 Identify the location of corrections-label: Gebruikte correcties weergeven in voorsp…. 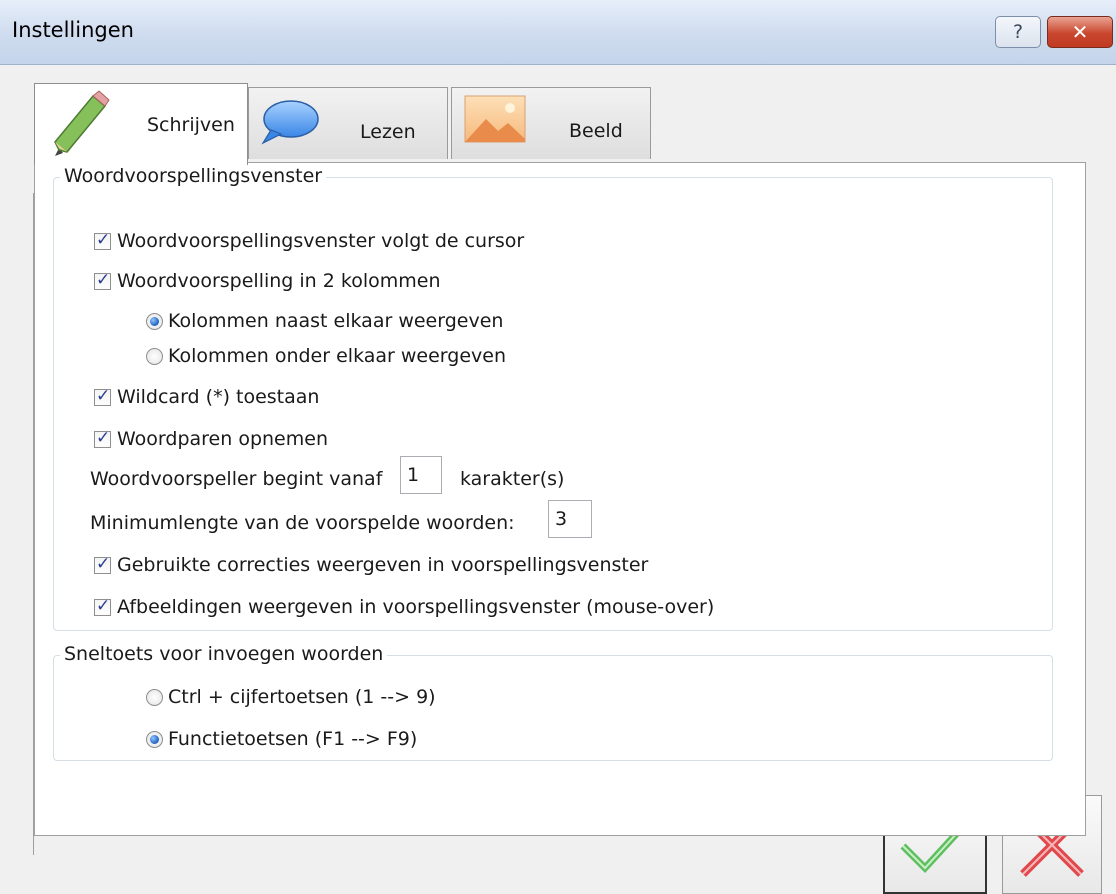
(383, 565).